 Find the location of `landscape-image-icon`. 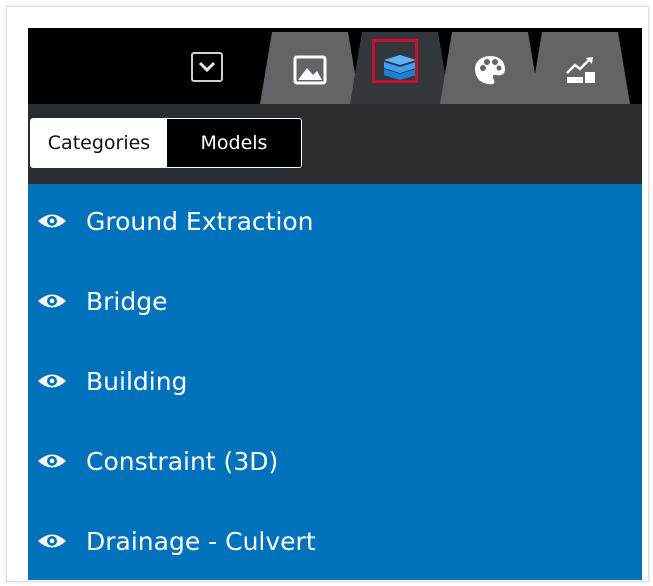

landscape-image-icon is located at coordinates (310, 70).